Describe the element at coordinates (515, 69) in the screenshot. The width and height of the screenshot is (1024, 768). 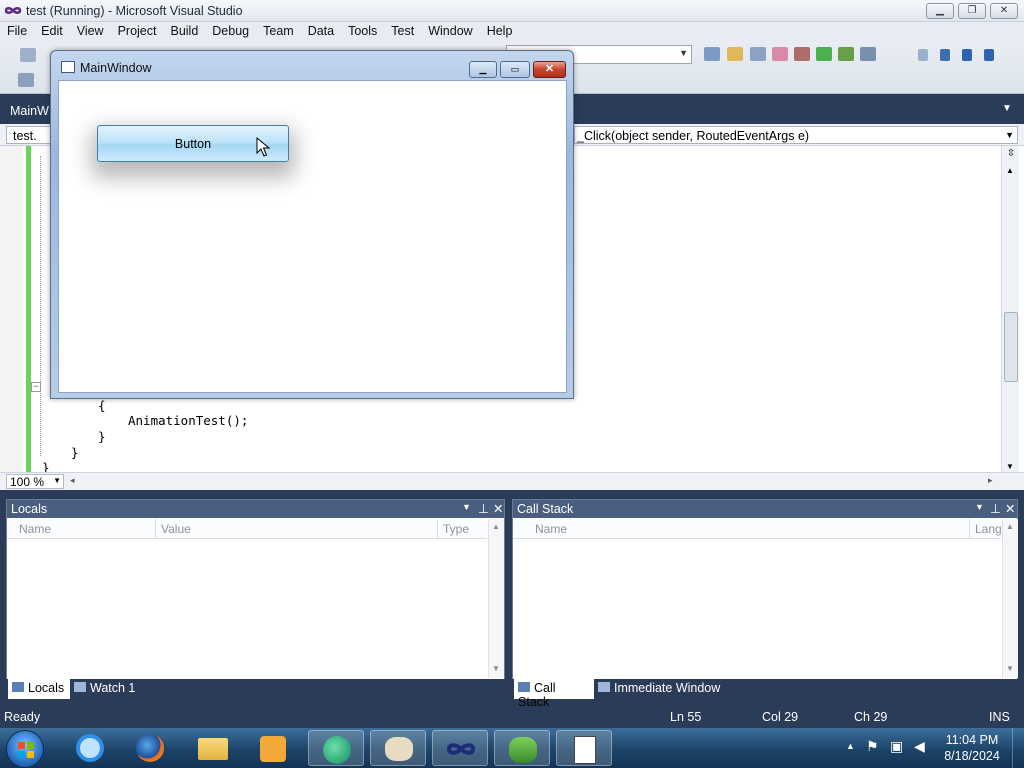
I see `main-window-maximize-button: ▭` at that location.